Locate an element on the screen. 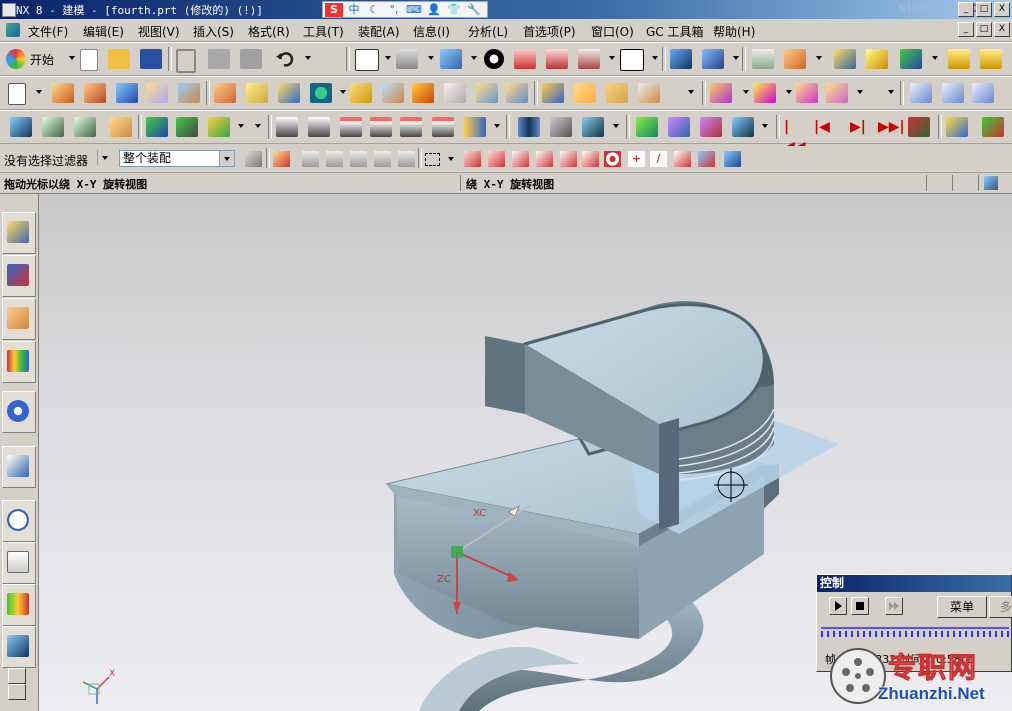 This screenshot has height=711, width=1012. snap-intersection-icon is located at coordinates (568, 159).